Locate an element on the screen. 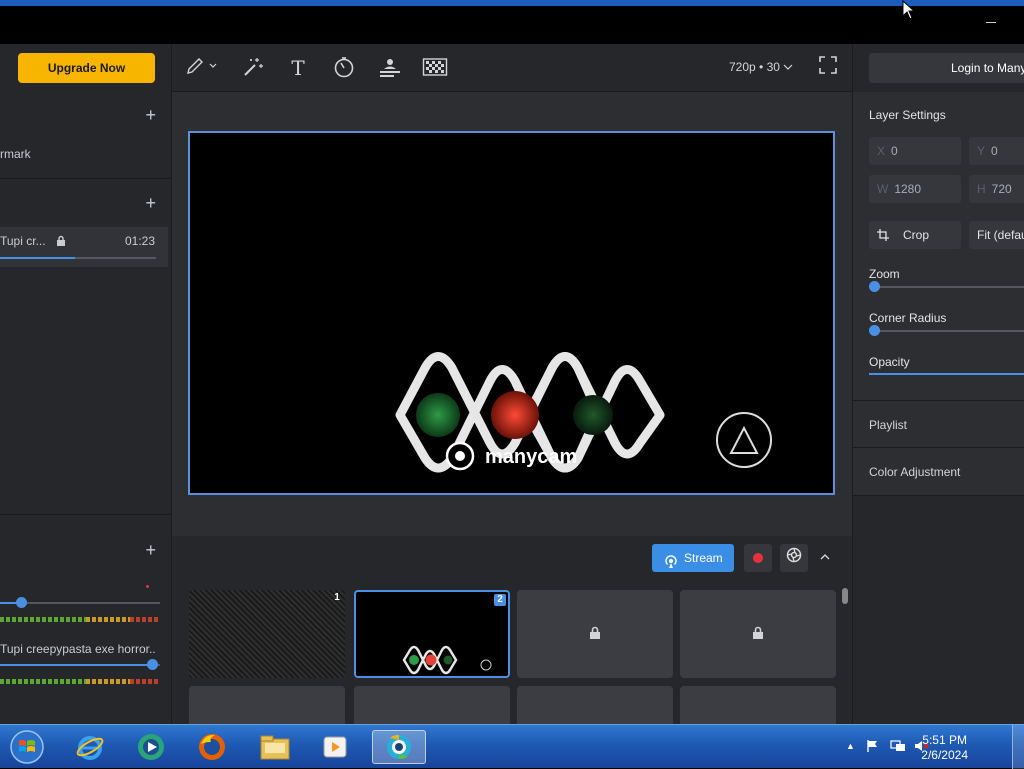  media-volume-fill is located at coordinates (76, 665).